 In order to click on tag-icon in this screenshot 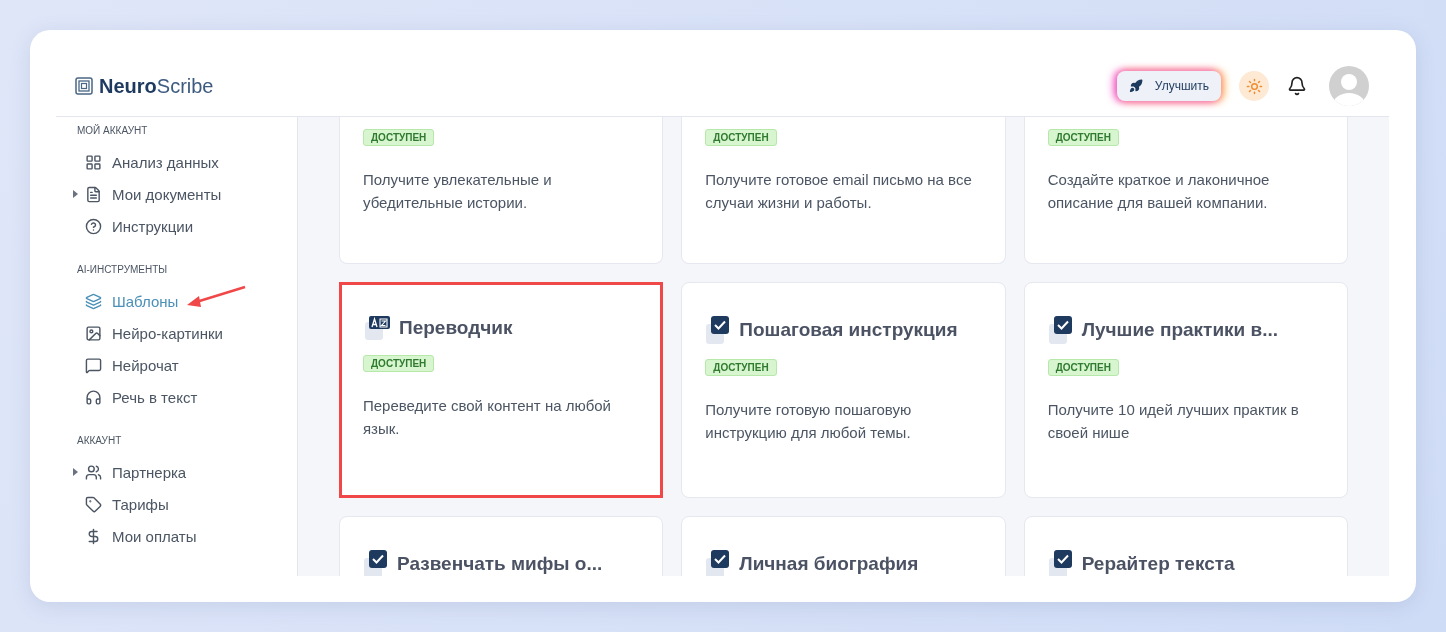, I will do `click(93, 504)`.